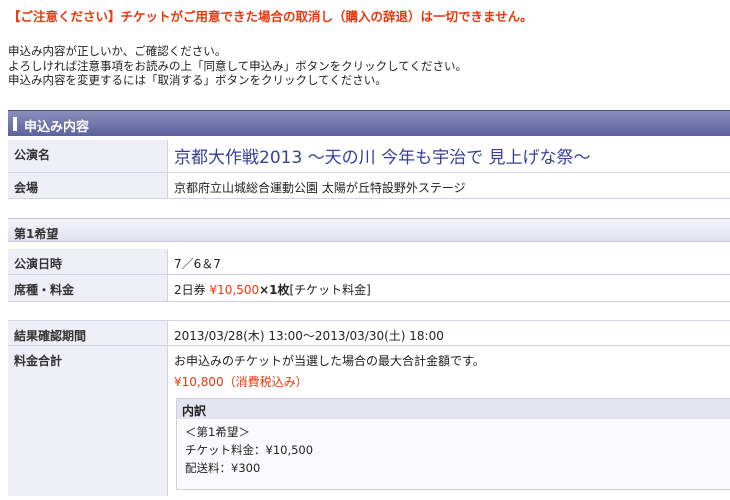  Describe the element at coordinates (382, 158) in the screenshot. I see `performance-name: 京都大作戦2013 ～天の川 今年も宇治で 見上げな祭～` at that location.